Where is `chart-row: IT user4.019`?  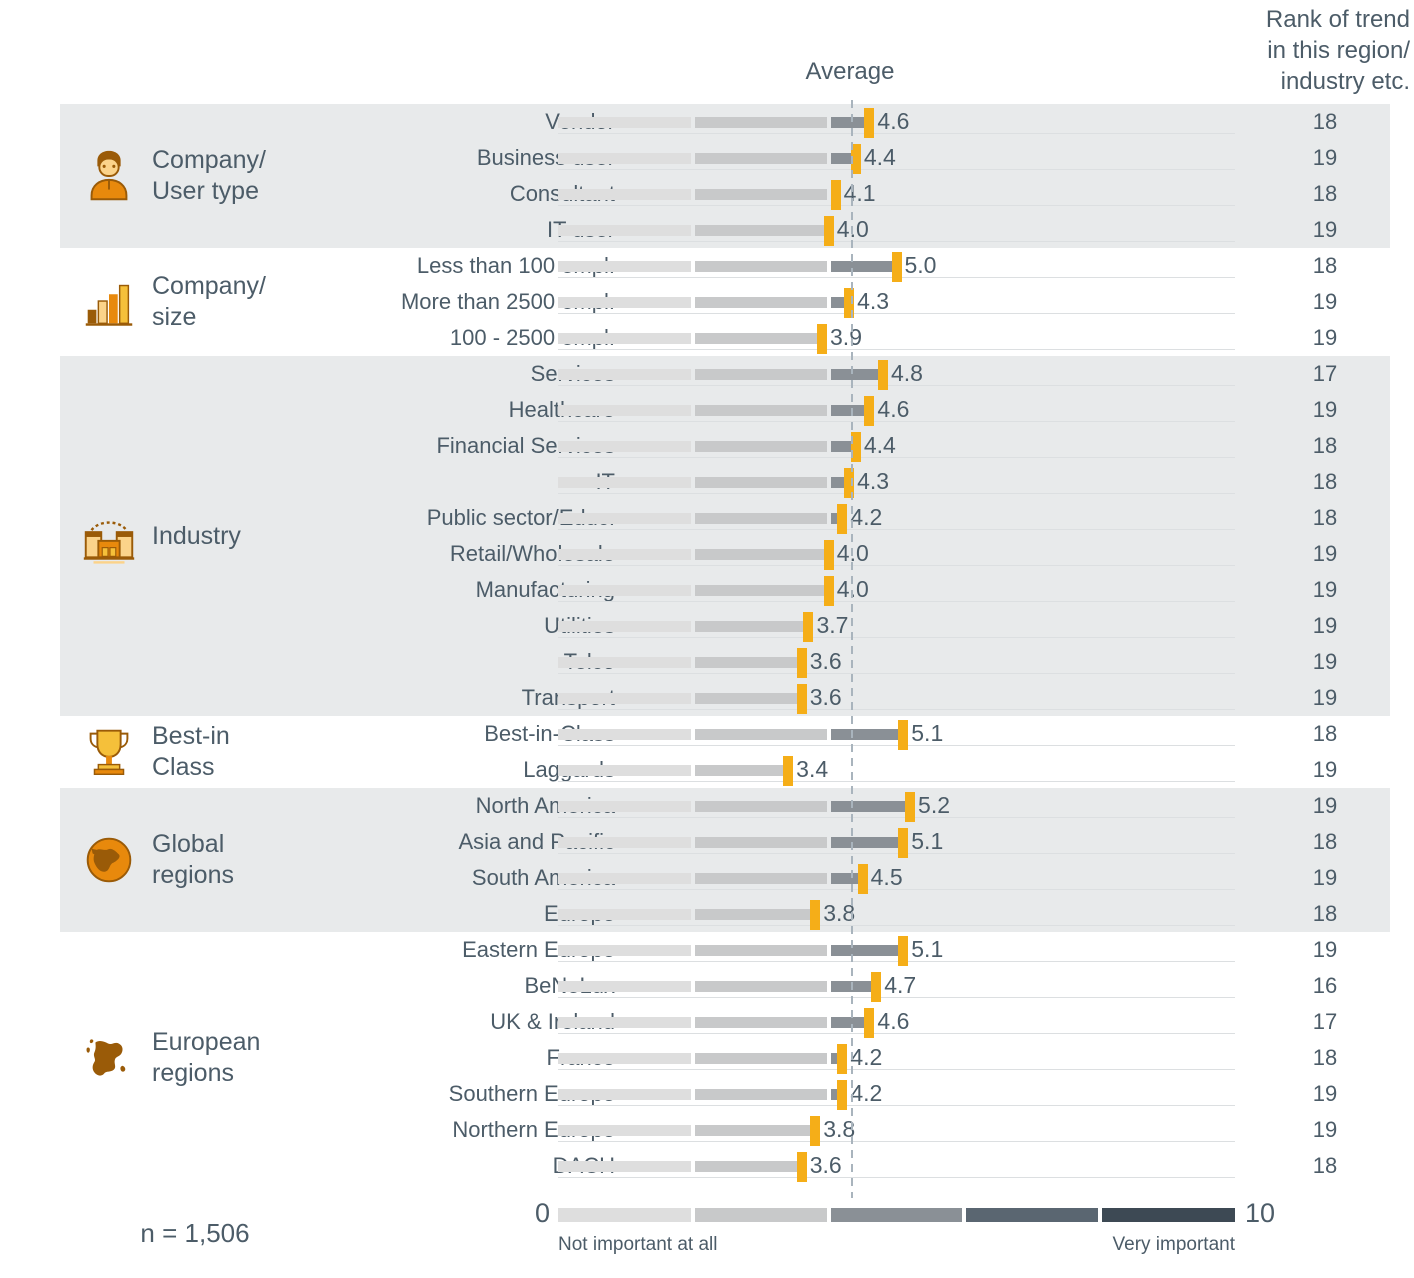
chart-row: IT user4.019 is located at coordinates (725, 230).